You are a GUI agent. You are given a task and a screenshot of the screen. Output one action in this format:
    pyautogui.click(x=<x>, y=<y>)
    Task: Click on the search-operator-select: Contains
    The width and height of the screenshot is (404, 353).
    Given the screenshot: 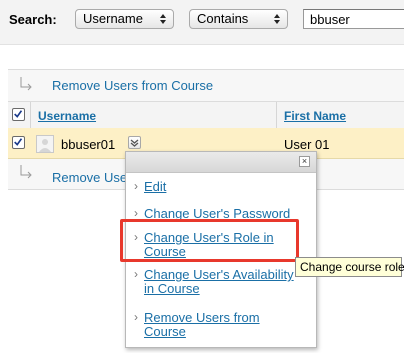 What is the action you would take?
    pyautogui.click(x=238, y=19)
    